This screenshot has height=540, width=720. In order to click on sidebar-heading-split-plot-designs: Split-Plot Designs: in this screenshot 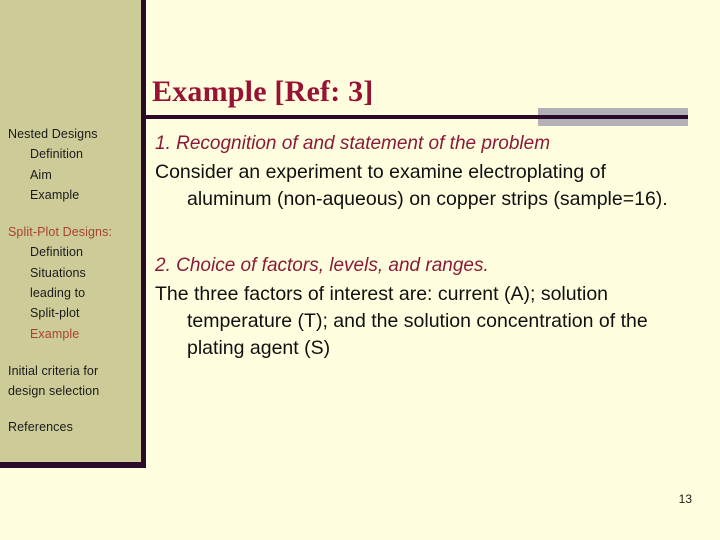, I will do `click(72, 232)`.